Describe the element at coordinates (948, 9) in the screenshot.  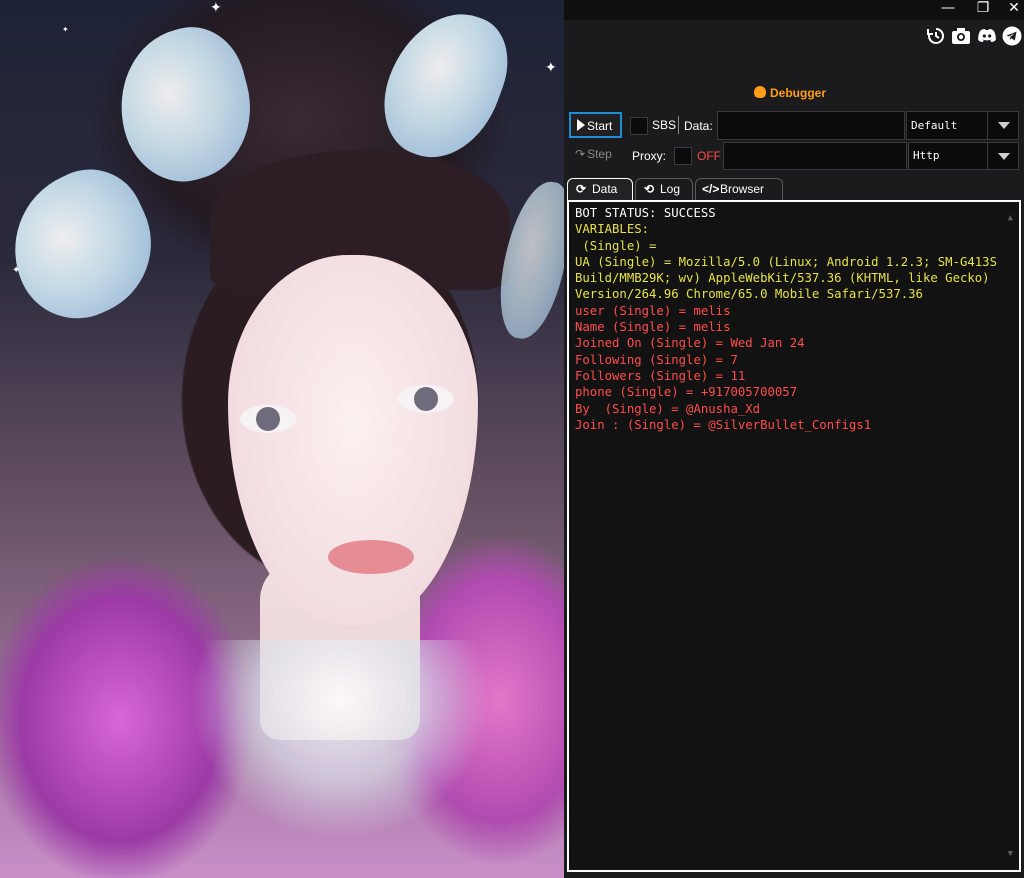
I see `minimize-button: —` at that location.